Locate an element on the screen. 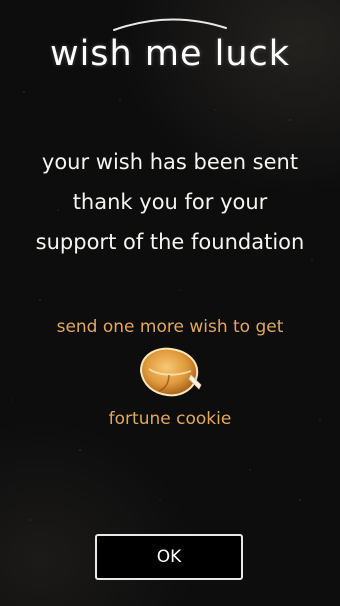 The height and width of the screenshot is (606, 340). message-line: support of the foundation is located at coordinates (170, 242).